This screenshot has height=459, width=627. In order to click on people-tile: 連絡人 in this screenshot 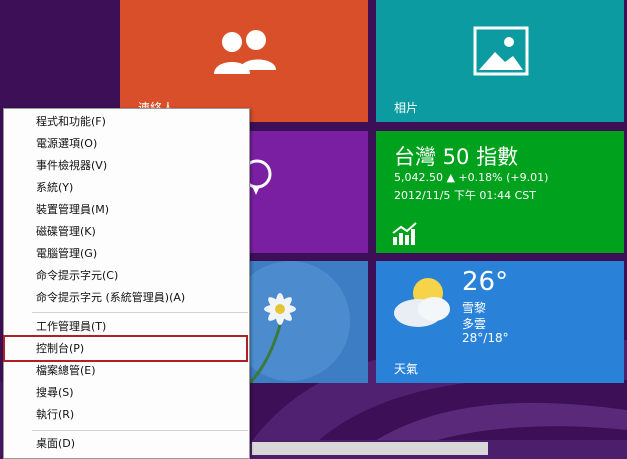, I will do `click(244, 61)`.